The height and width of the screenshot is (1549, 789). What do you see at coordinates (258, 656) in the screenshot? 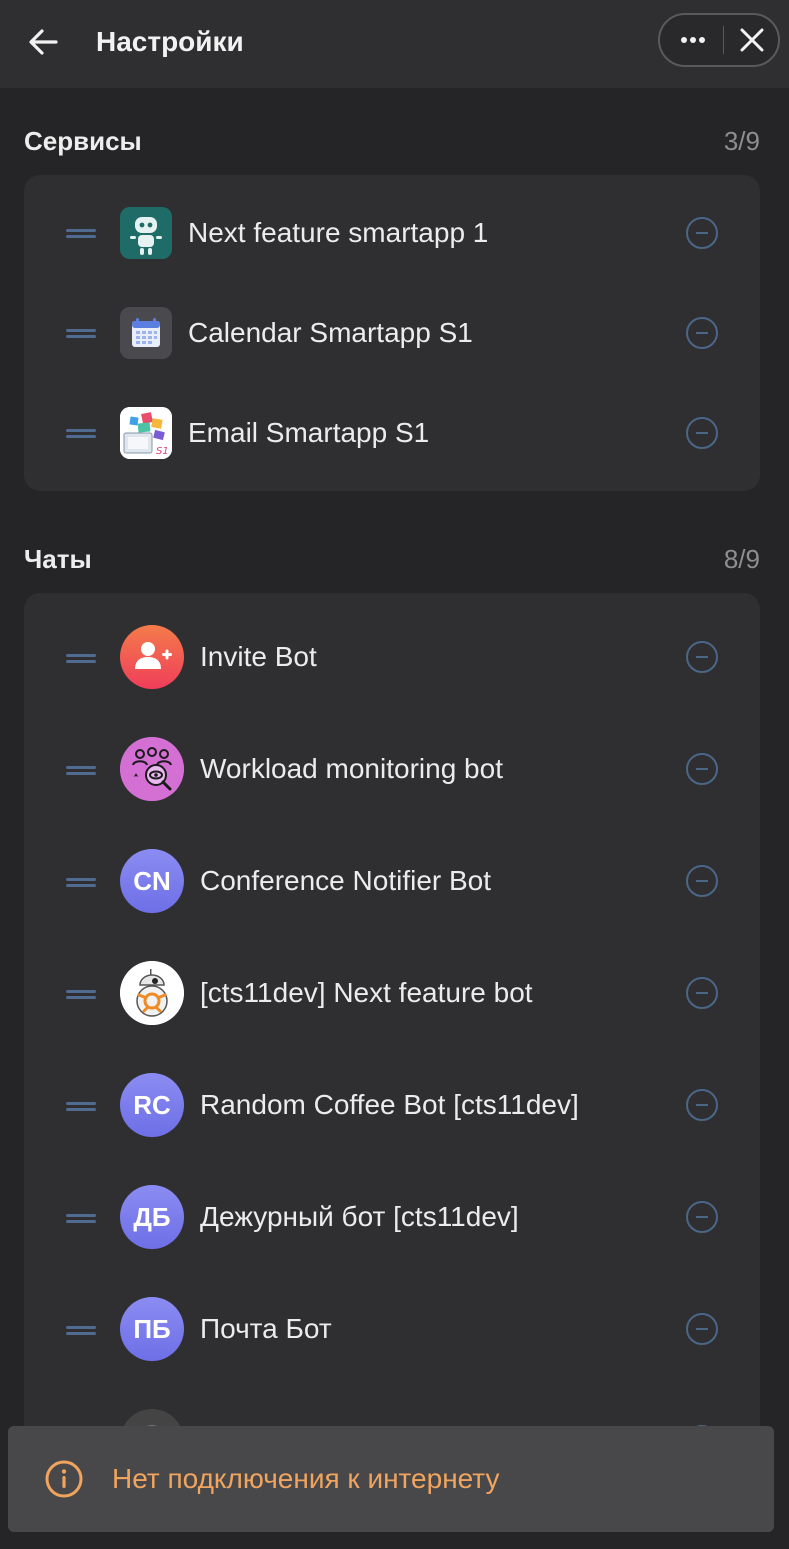
I see `chat-item-label: Invite Bot` at bounding box center [258, 656].